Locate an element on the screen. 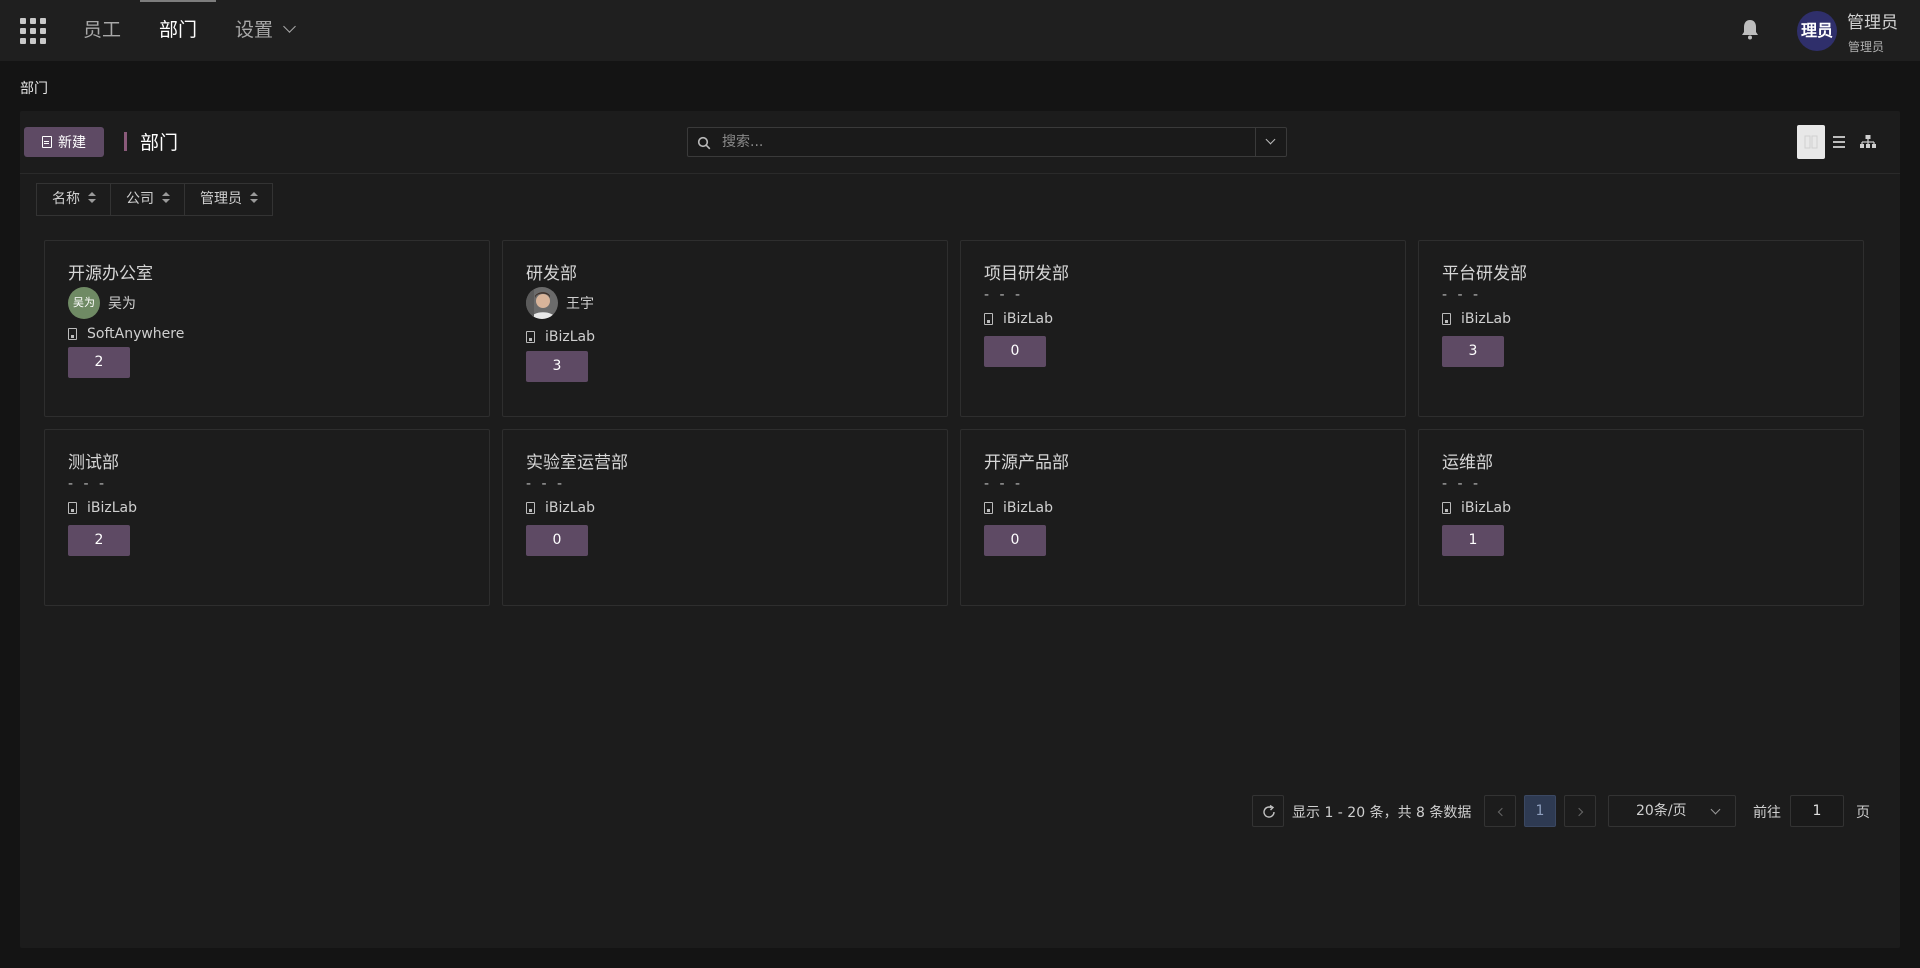 Image resolution: width=1920 pixels, height=968 pixels. chevron-right-icon is located at coordinates (1578, 812).